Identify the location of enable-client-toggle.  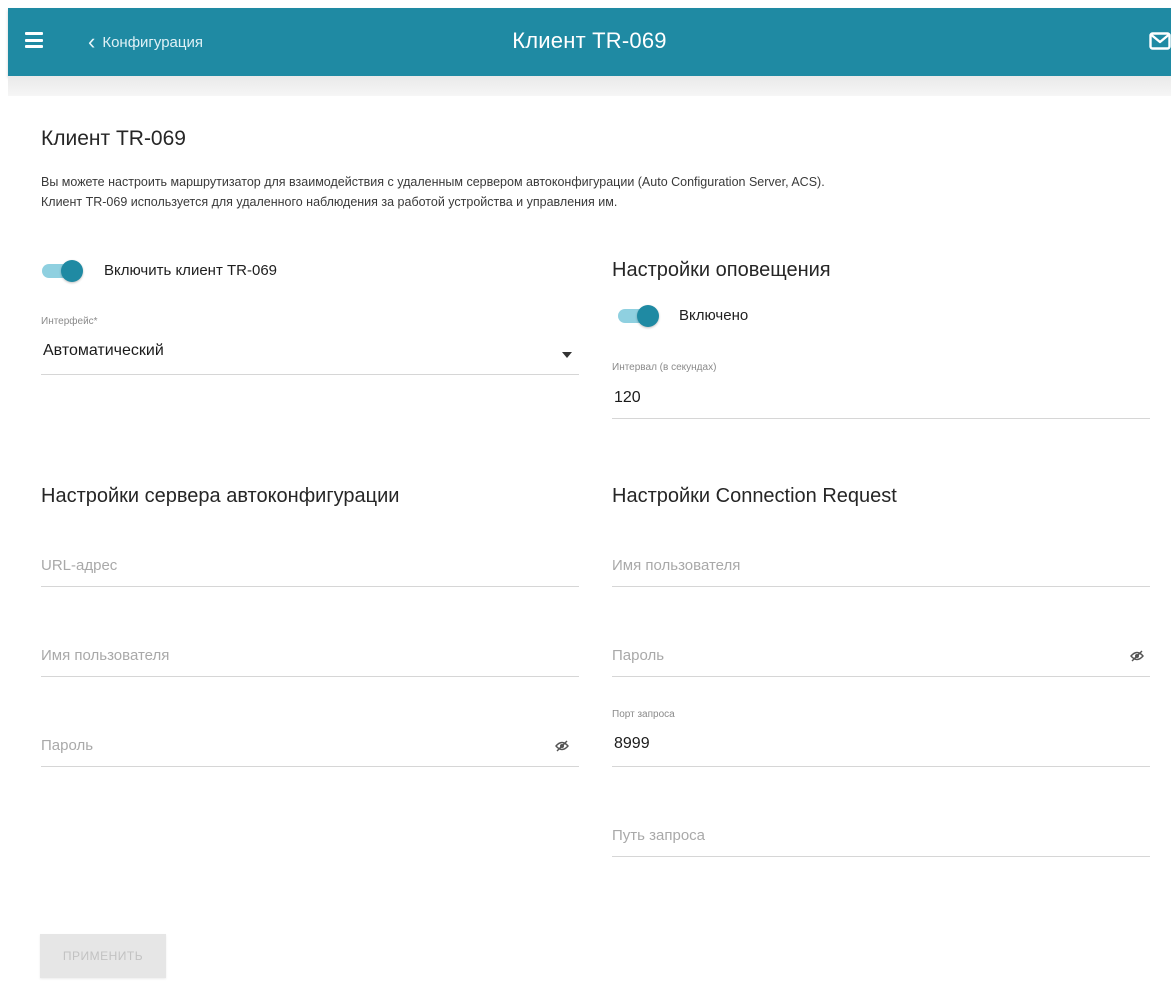
(64, 271).